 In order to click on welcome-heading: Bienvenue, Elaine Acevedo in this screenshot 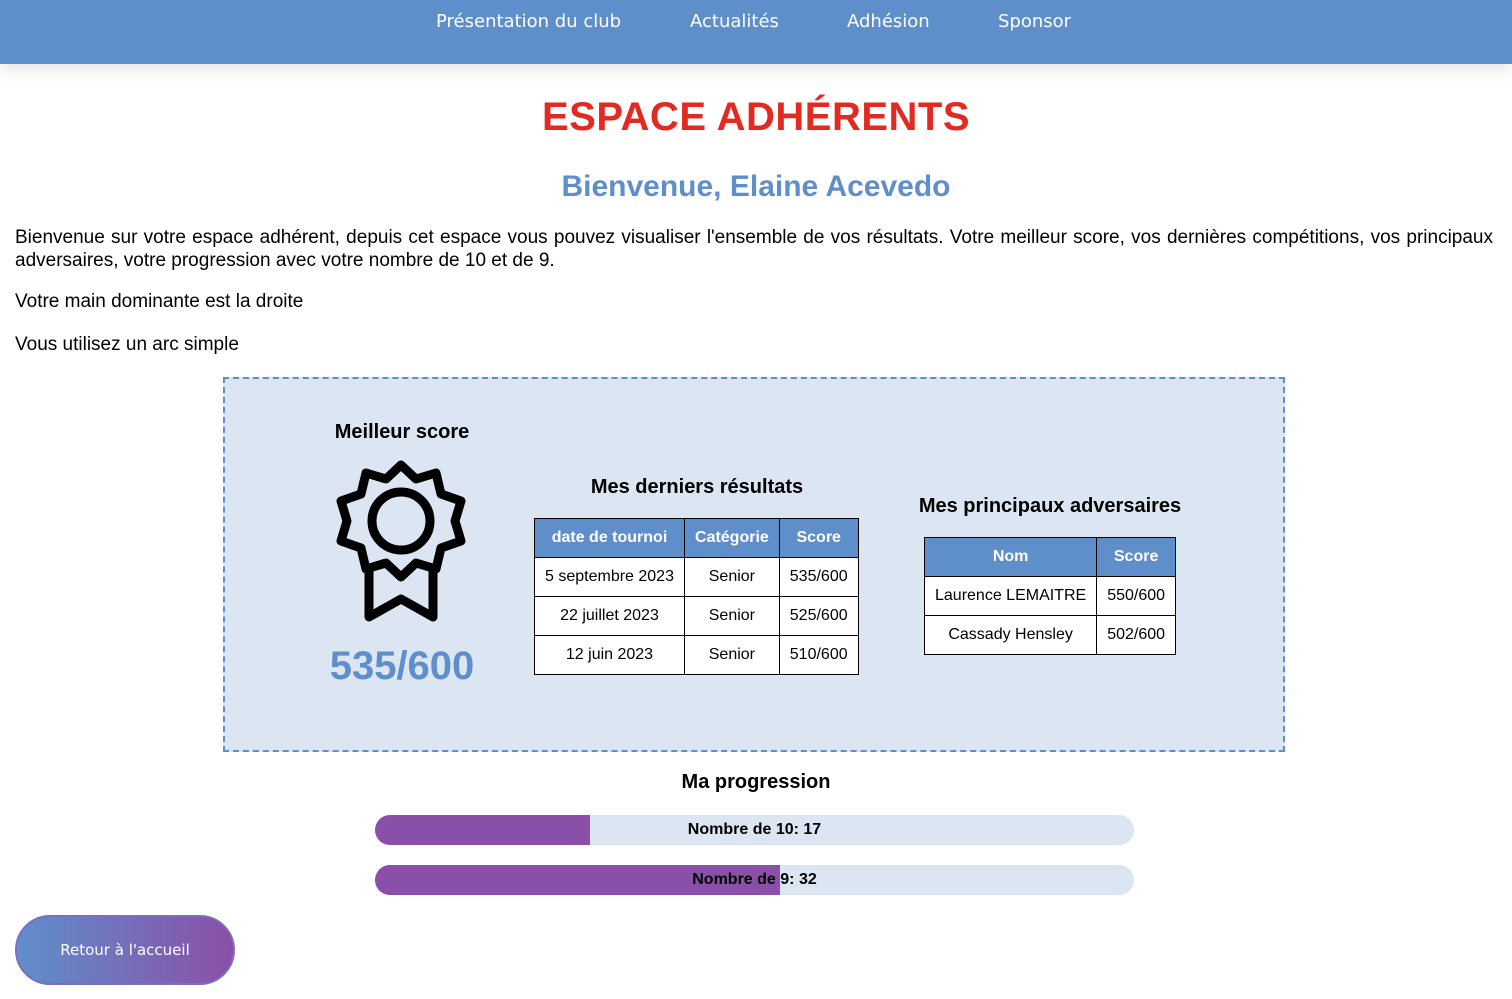, I will do `click(756, 186)`.